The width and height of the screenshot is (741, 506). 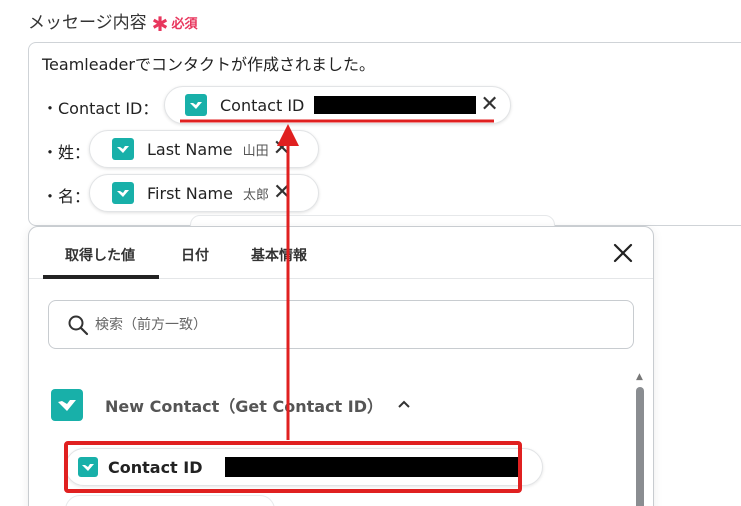 I want to click on editor-line-prefix: ・Contact ID：, so click(x=100, y=108).